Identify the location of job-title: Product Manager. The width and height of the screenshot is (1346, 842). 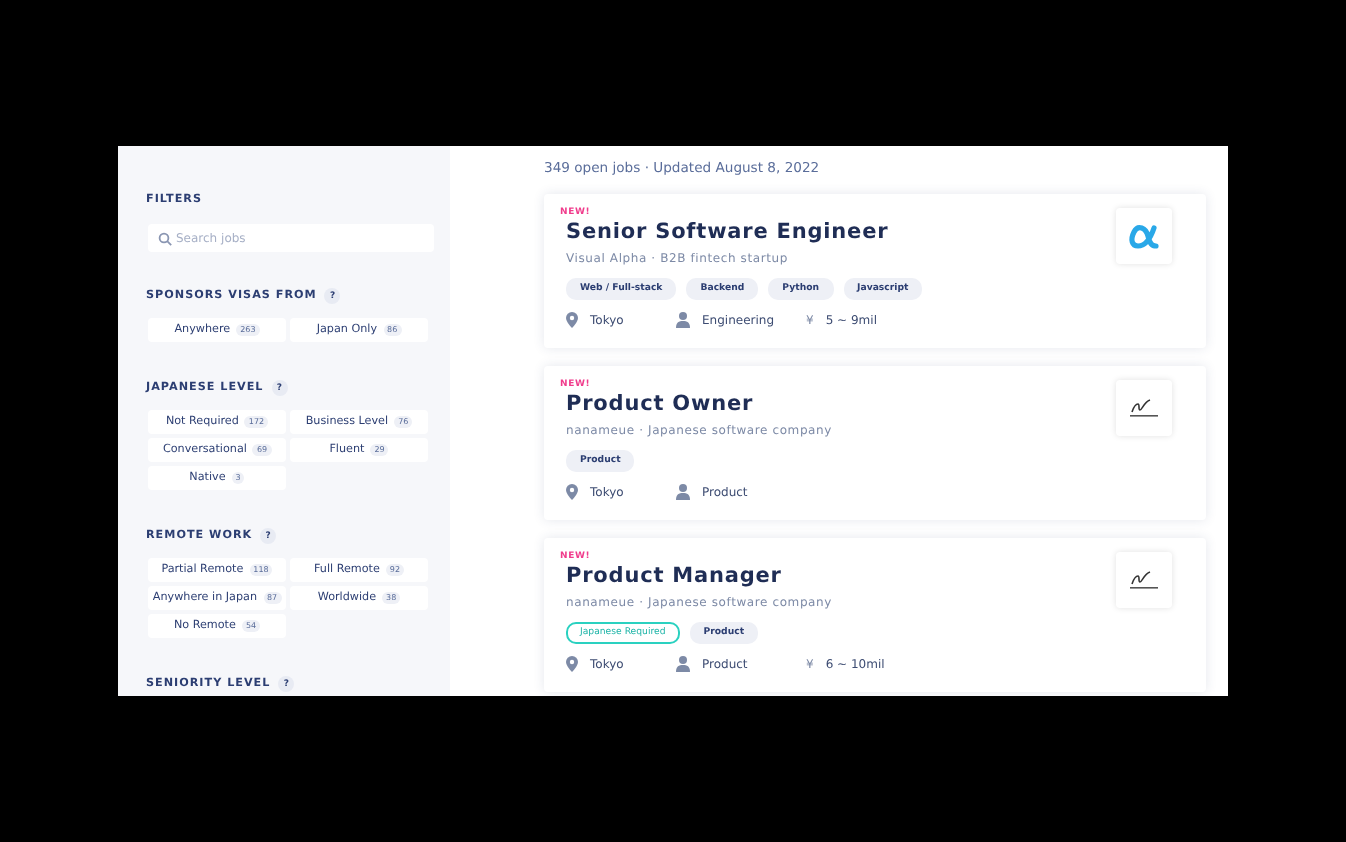
(725, 576).